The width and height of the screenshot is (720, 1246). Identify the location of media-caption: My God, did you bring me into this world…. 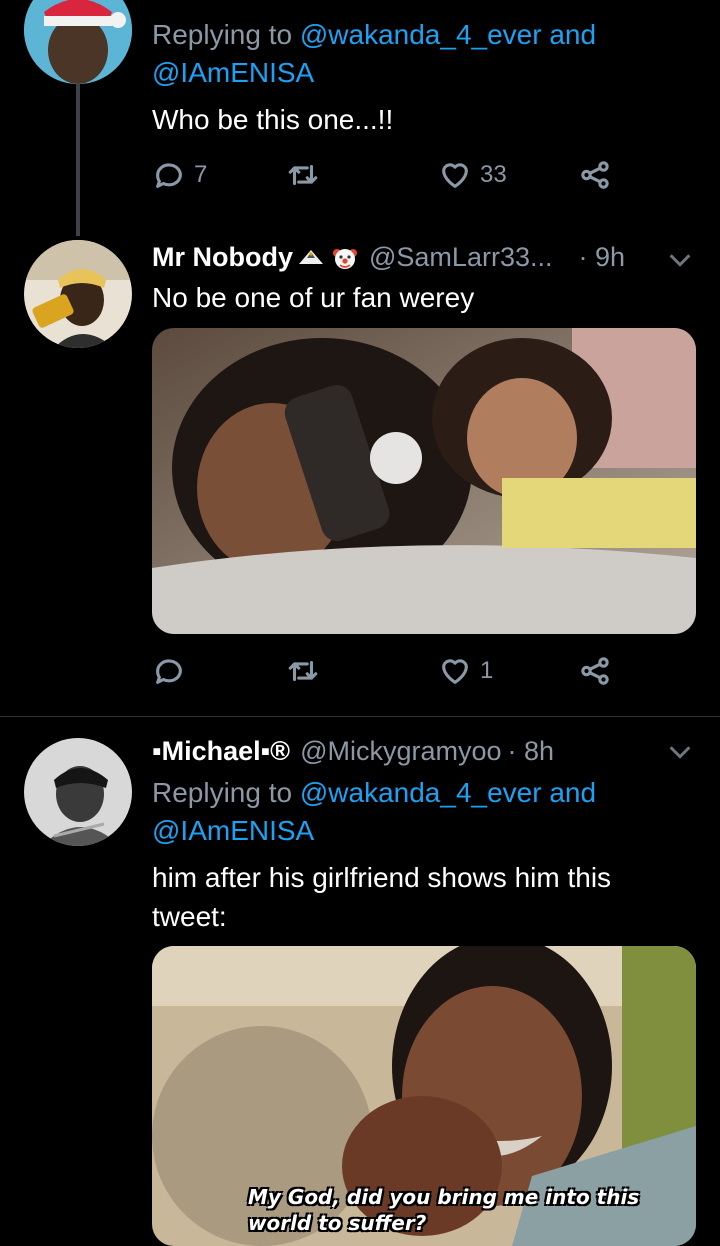
(444, 1210).